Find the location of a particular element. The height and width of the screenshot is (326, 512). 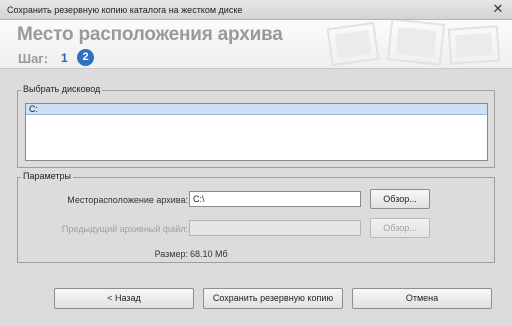

page-title: Место расположения архива is located at coordinates (150, 34).